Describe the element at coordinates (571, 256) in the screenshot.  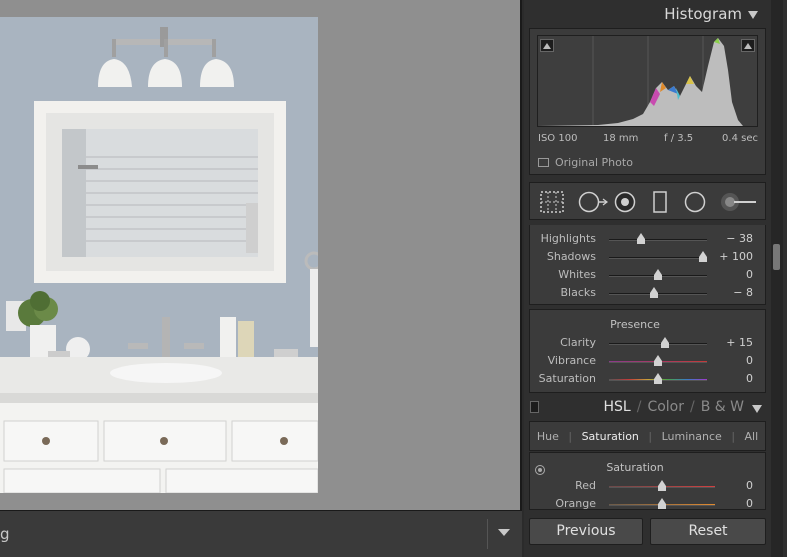
I see `slider-label: Shadows` at that location.